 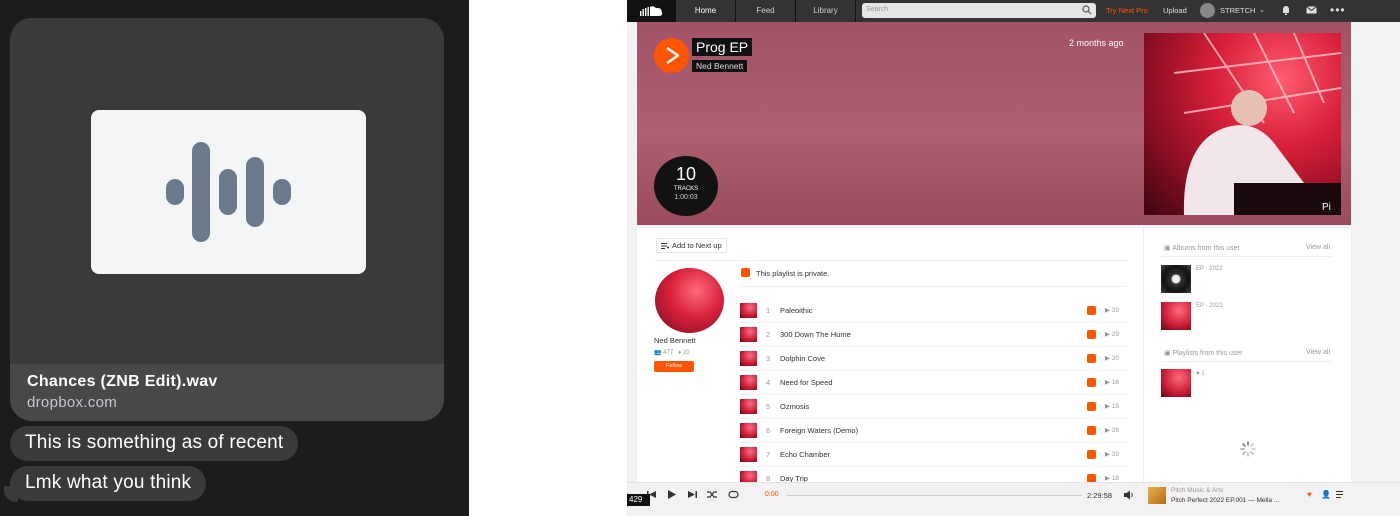 What do you see at coordinates (1286, 10) in the screenshot?
I see `bell-icon` at bounding box center [1286, 10].